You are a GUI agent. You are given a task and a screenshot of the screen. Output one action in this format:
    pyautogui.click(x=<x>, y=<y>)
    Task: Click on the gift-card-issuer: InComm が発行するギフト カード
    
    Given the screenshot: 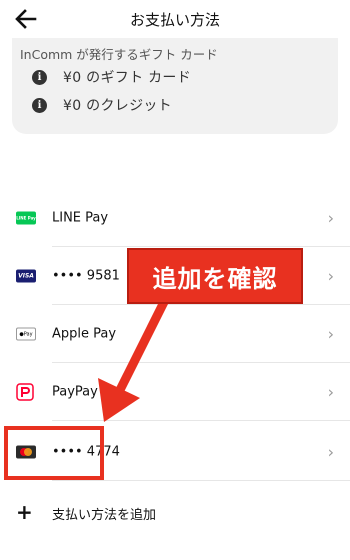 What is the action you would take?
    pyautogui.click(x=119, y=54)
    